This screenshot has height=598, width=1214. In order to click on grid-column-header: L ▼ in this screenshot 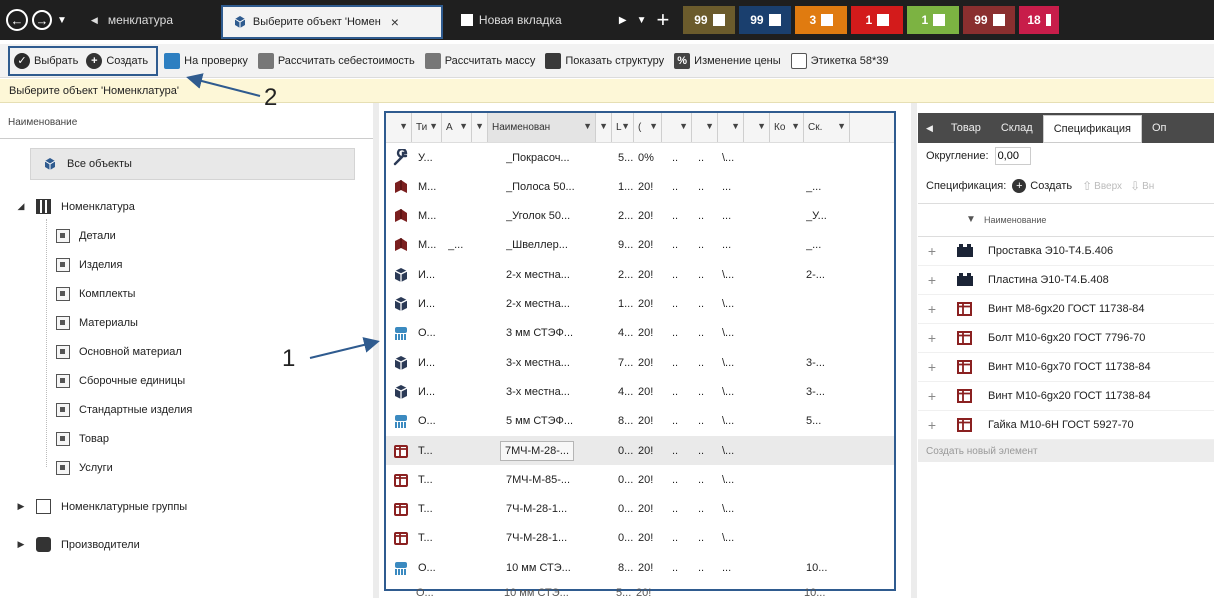, I will do `click(623, 127)`.